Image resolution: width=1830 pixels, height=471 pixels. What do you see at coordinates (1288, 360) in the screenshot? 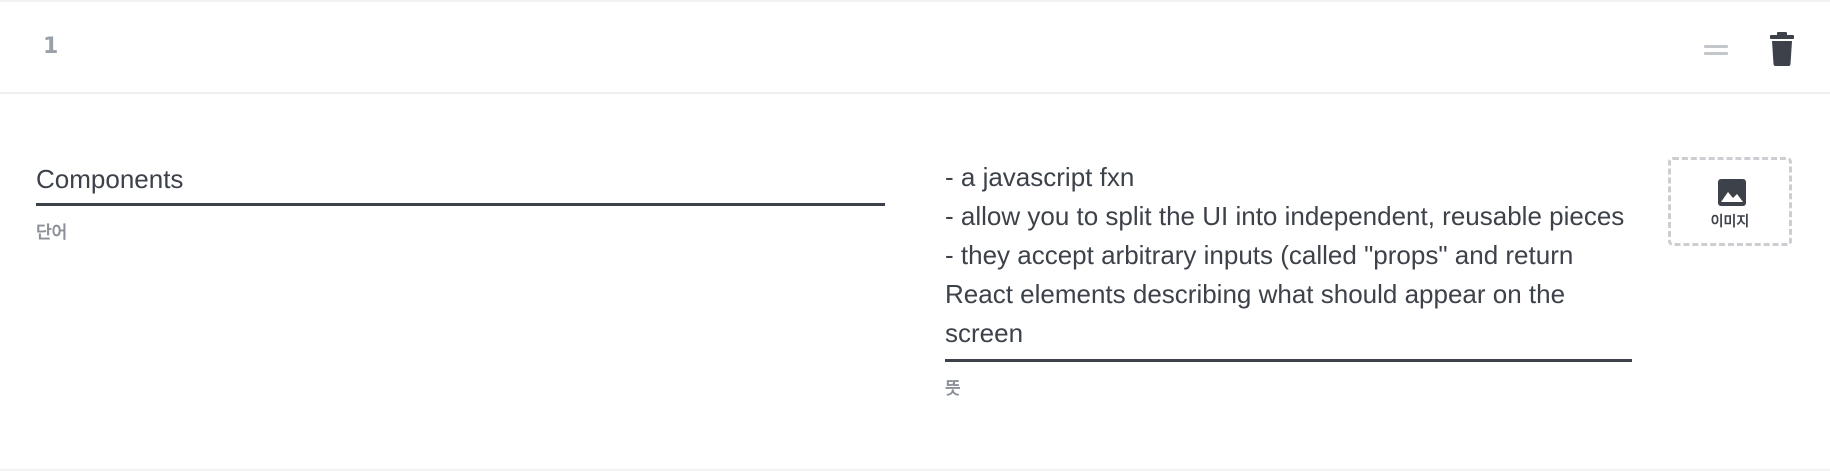
I see `definition-underline` at bounding box center [1288, 360].